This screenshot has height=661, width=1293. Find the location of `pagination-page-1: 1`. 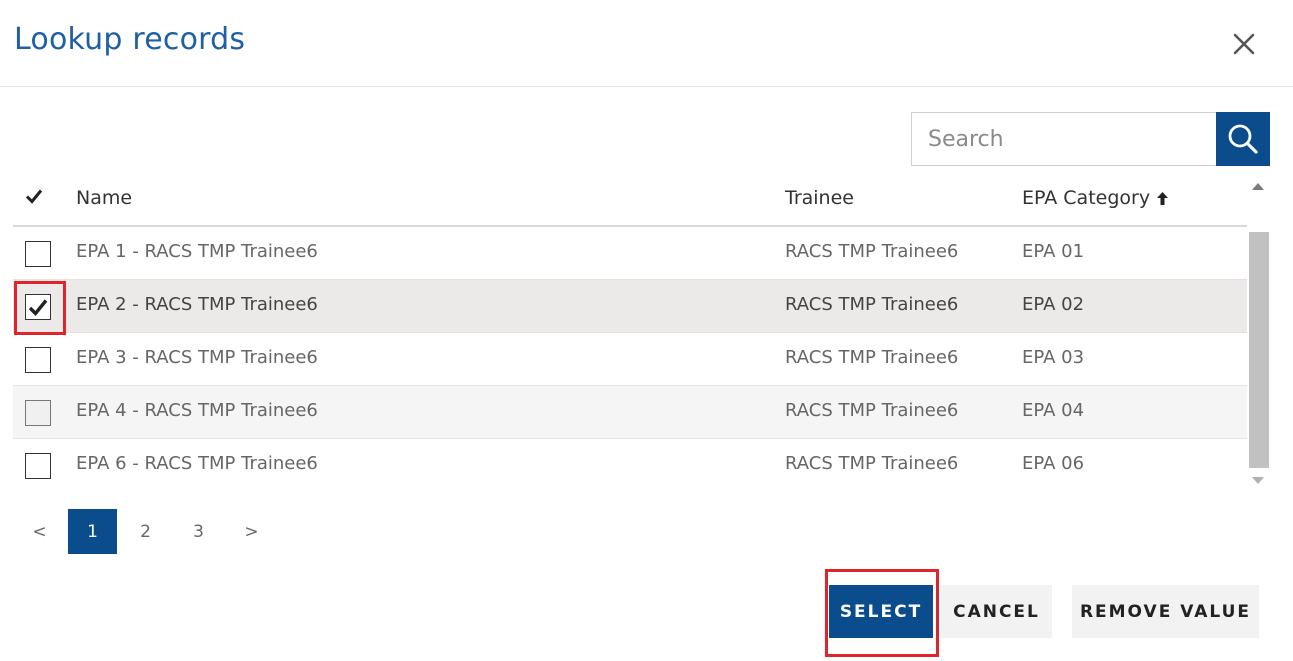

pagination-page-1: 1 is located at coordinates (92, 531).